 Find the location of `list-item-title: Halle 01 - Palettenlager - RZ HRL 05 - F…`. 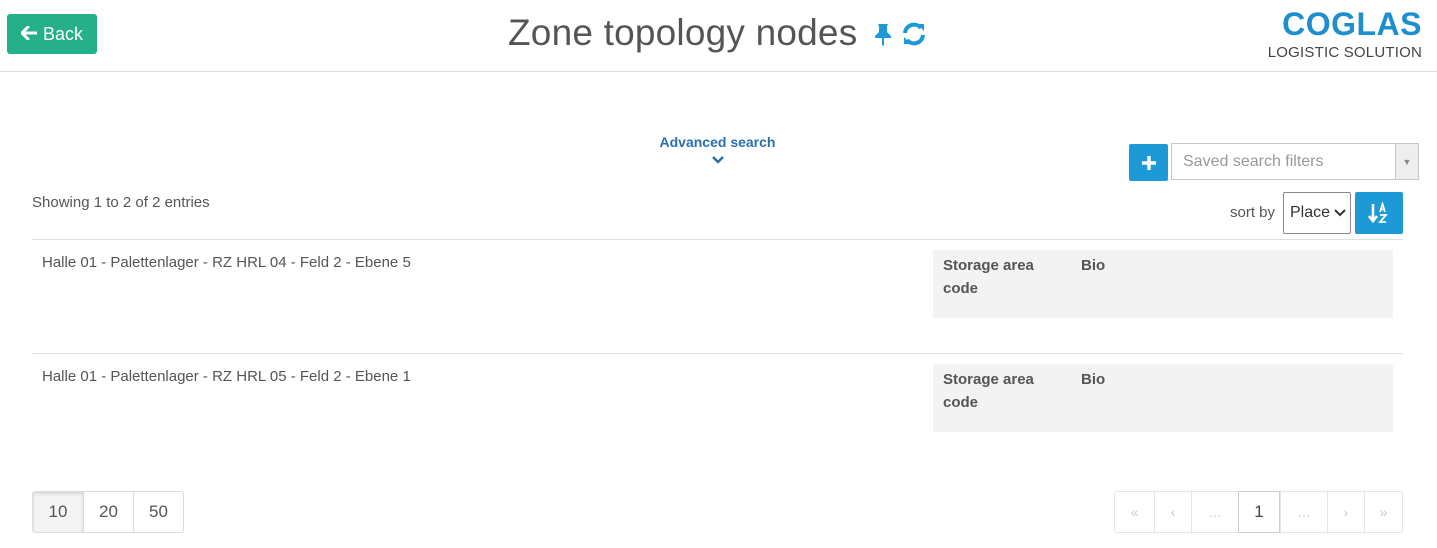

list-item-title: Halle 01 - Palettenlager - RZ HRL 05 - F… is located at coordinates (226, 376).